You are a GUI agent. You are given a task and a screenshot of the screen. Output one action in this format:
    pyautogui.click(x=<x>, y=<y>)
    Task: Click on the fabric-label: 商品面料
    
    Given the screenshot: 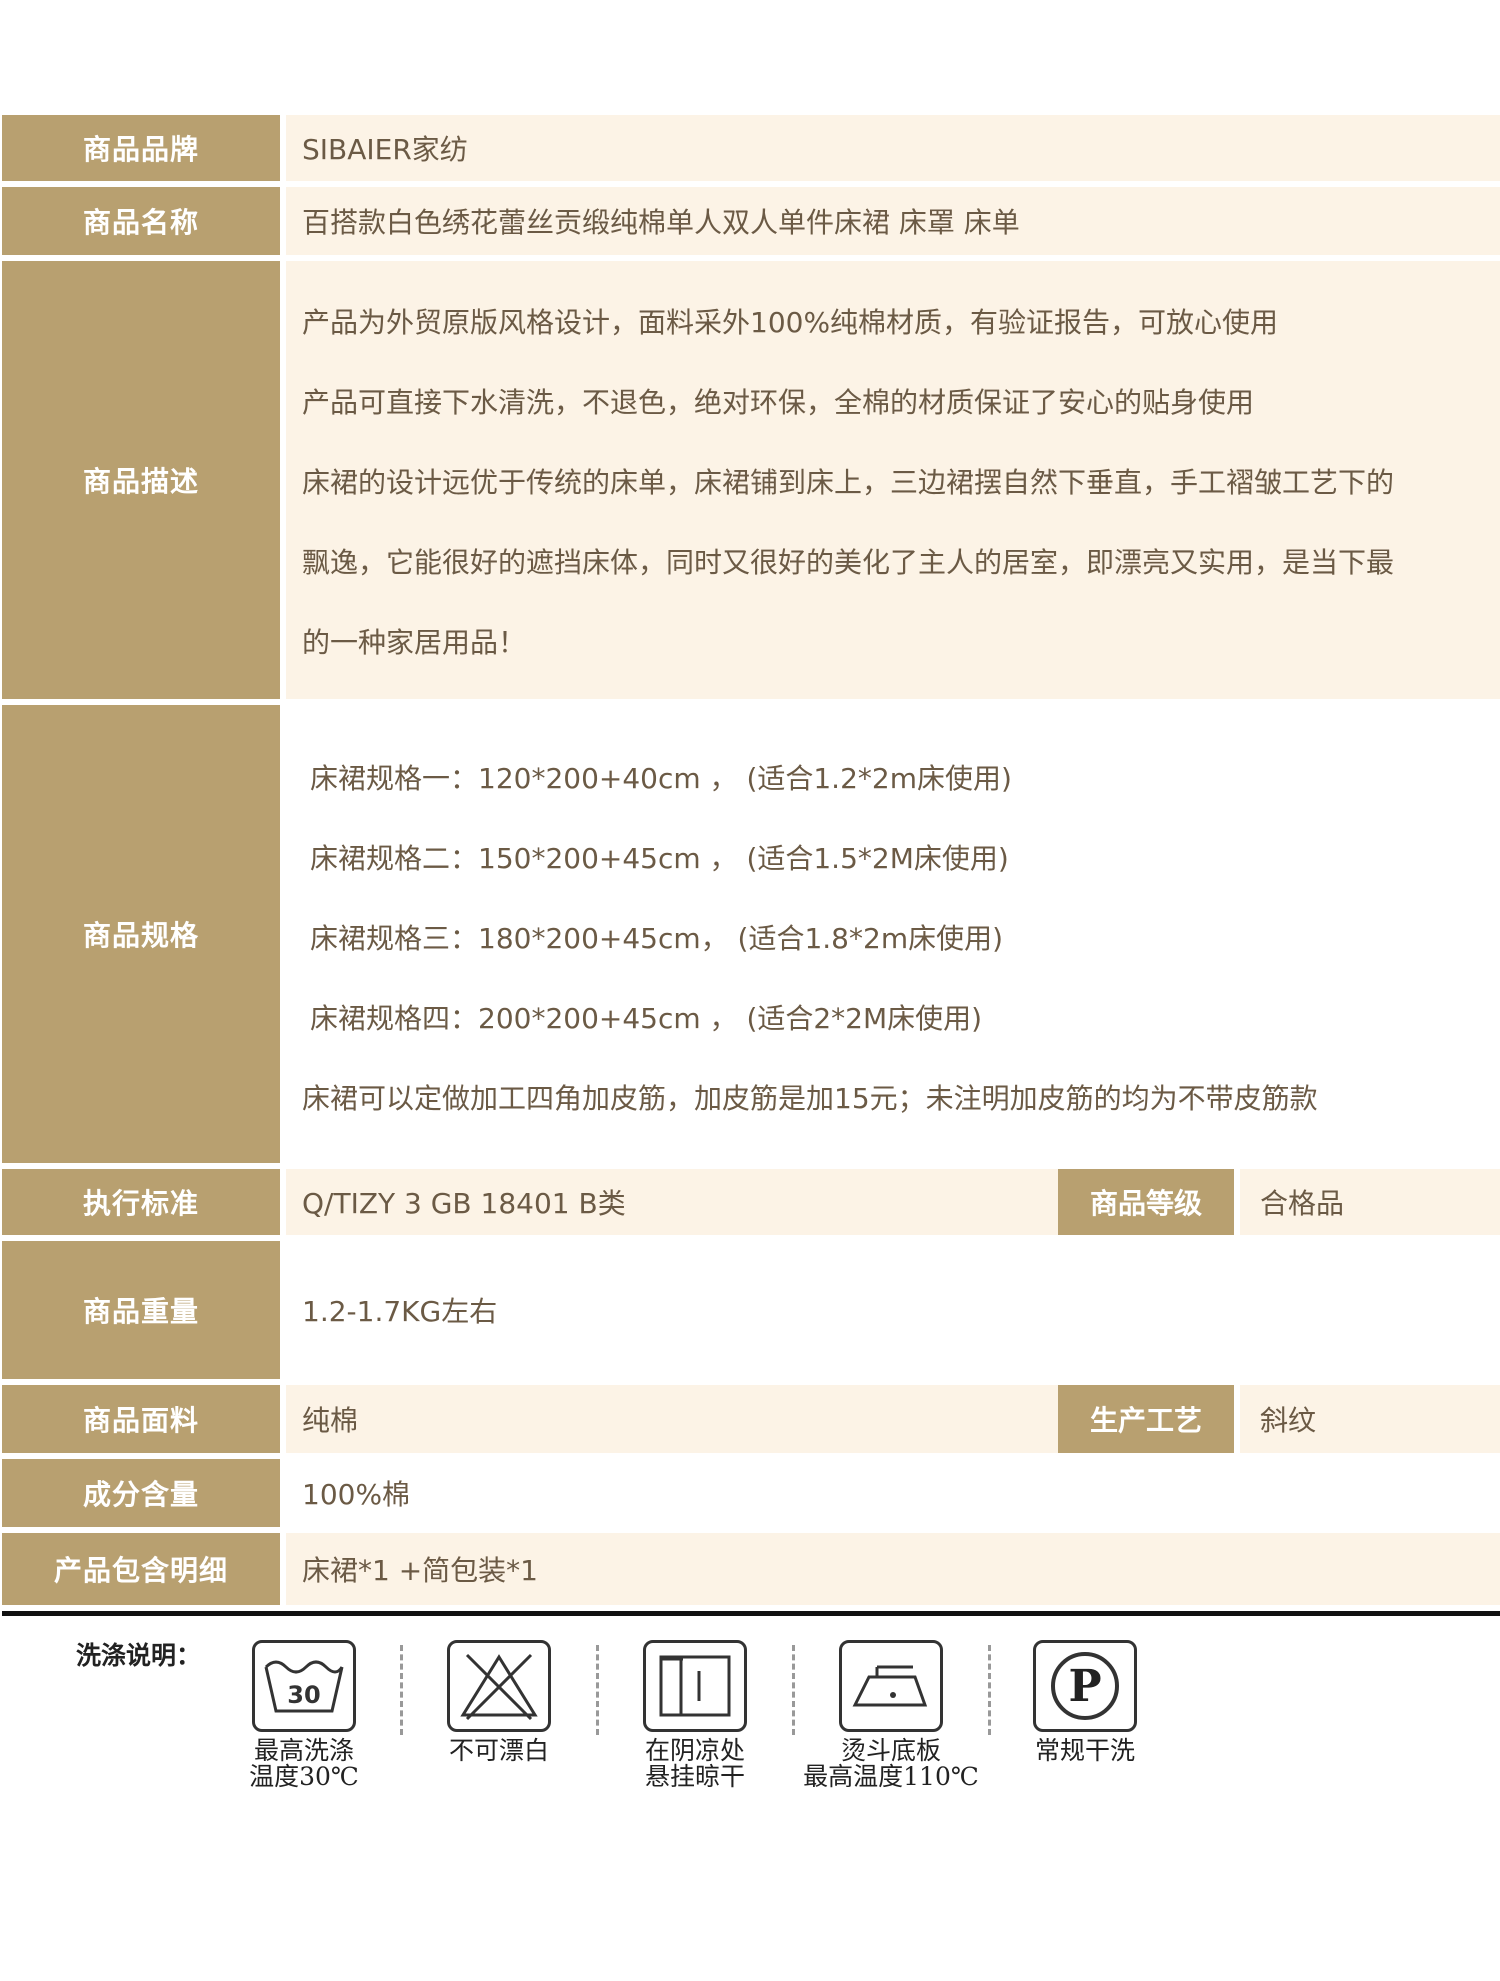 What is the action you would take?
    pyautogui.click(x=141, y=1419)
    